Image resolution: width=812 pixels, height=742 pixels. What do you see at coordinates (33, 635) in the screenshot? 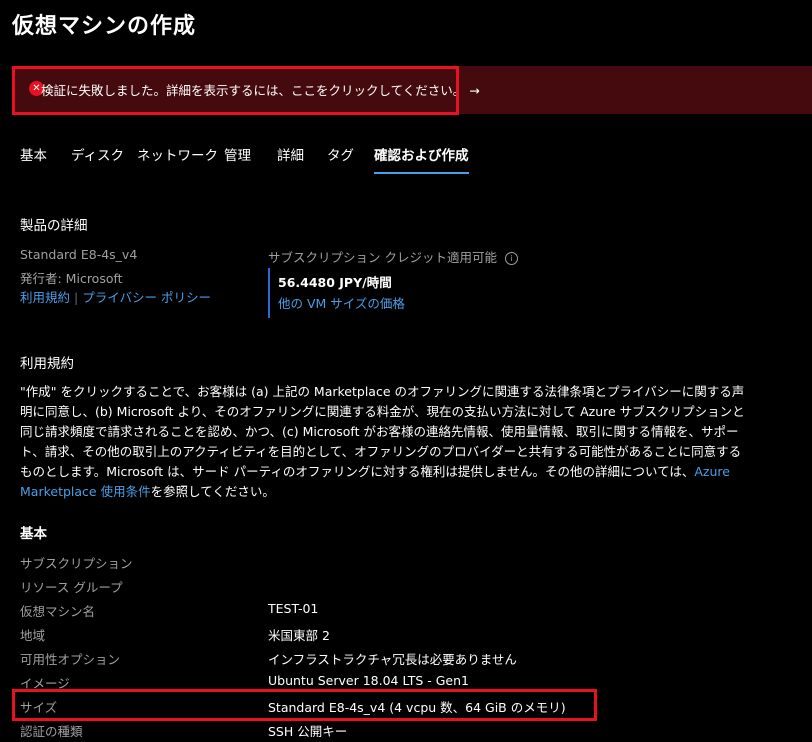
I see `region-label: 地域` at bounding box center [33, 635].